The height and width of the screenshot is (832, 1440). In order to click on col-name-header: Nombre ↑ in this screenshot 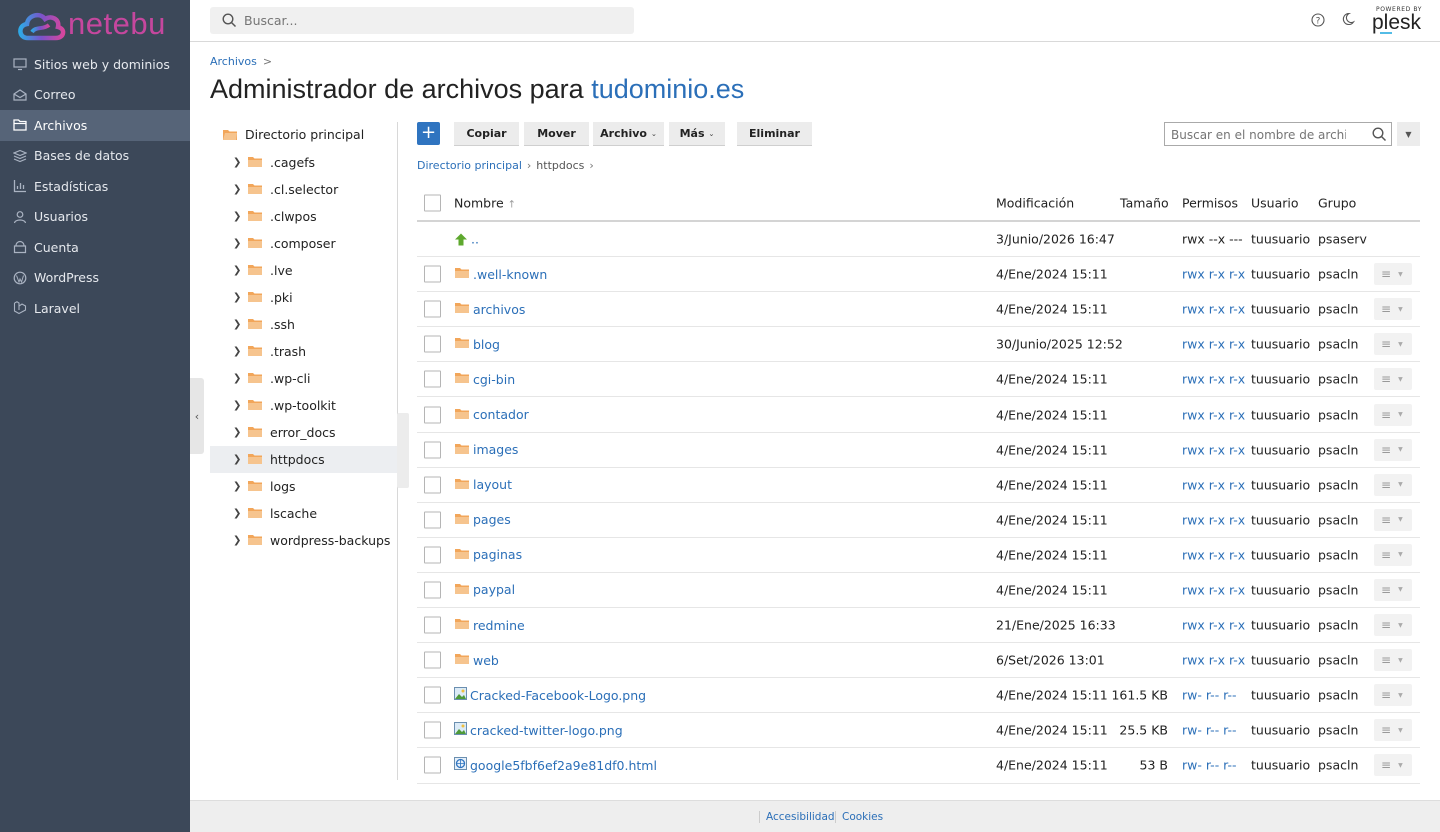, I will do `click(485, 203)`.